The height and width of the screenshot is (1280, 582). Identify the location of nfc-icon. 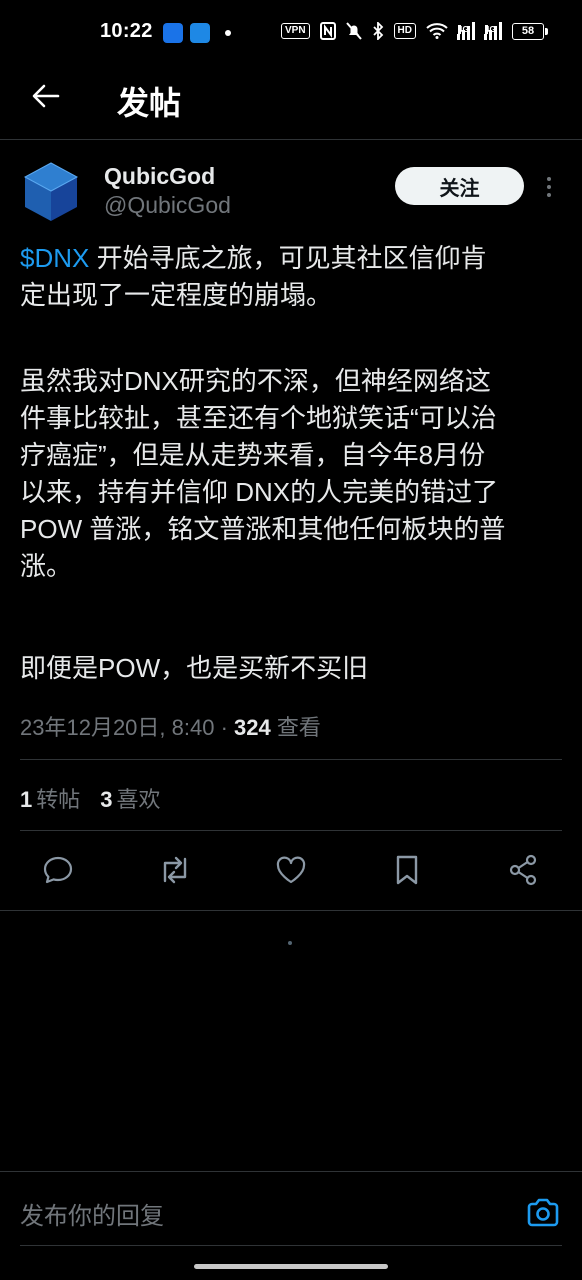
(327, 31).